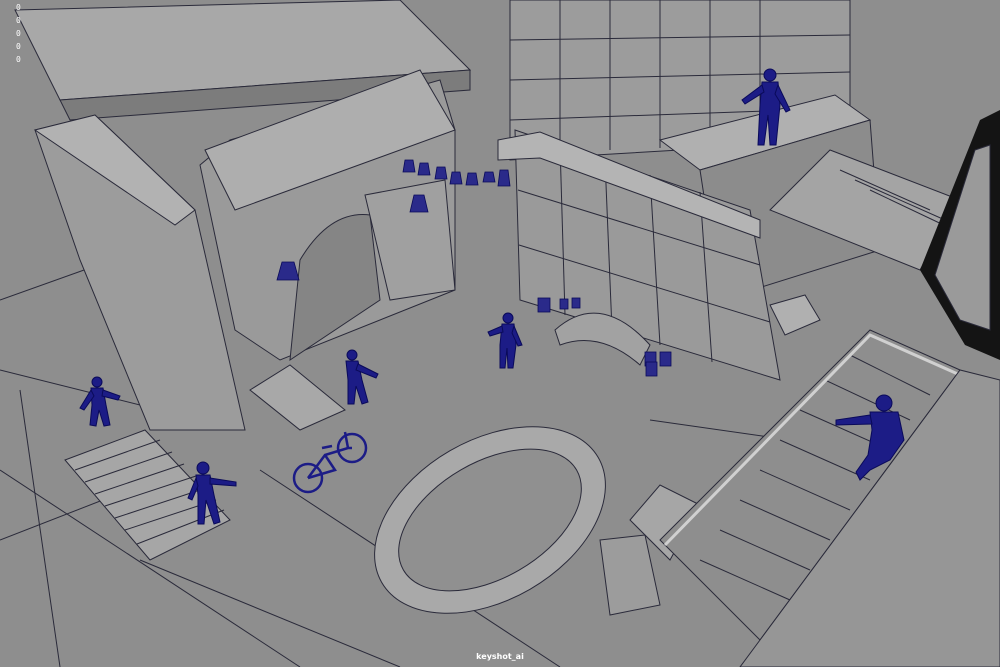  I want to click on camera-name-label: keyshot_ai, so click(500, 656).